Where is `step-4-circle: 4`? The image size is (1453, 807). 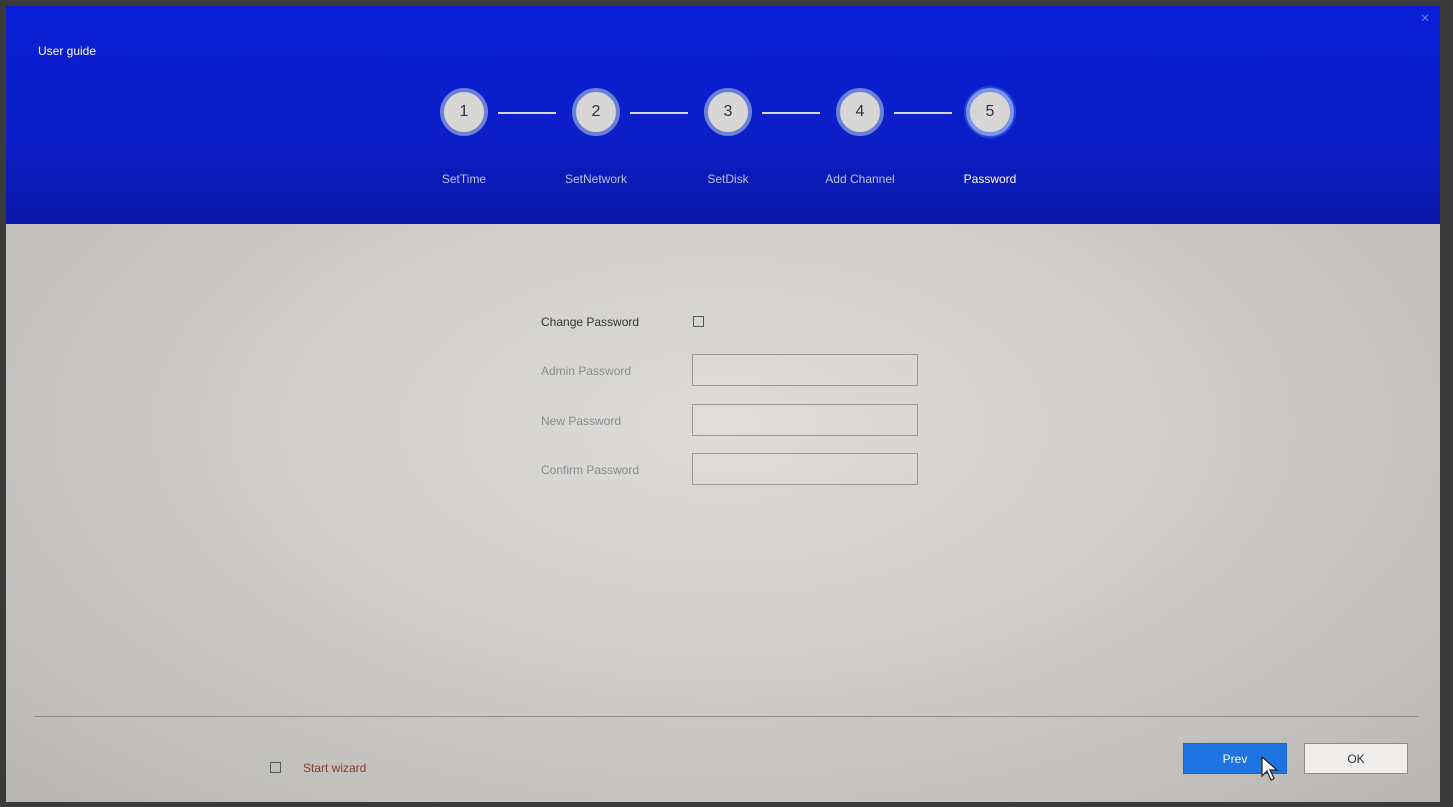
step-4-circle: 4 is located at coordinates (860, 112).